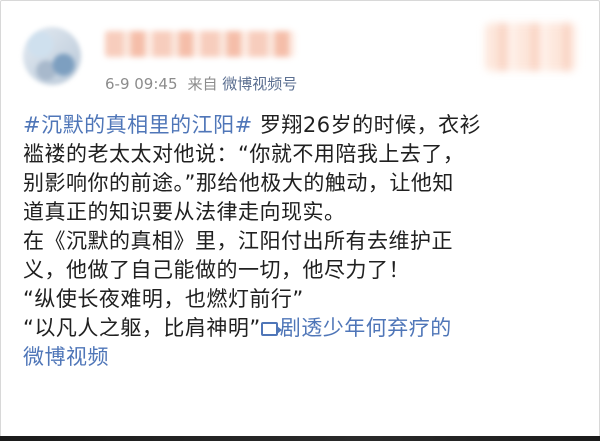  I want to click on post-source-link: 微博视频号, so click(259, 84).